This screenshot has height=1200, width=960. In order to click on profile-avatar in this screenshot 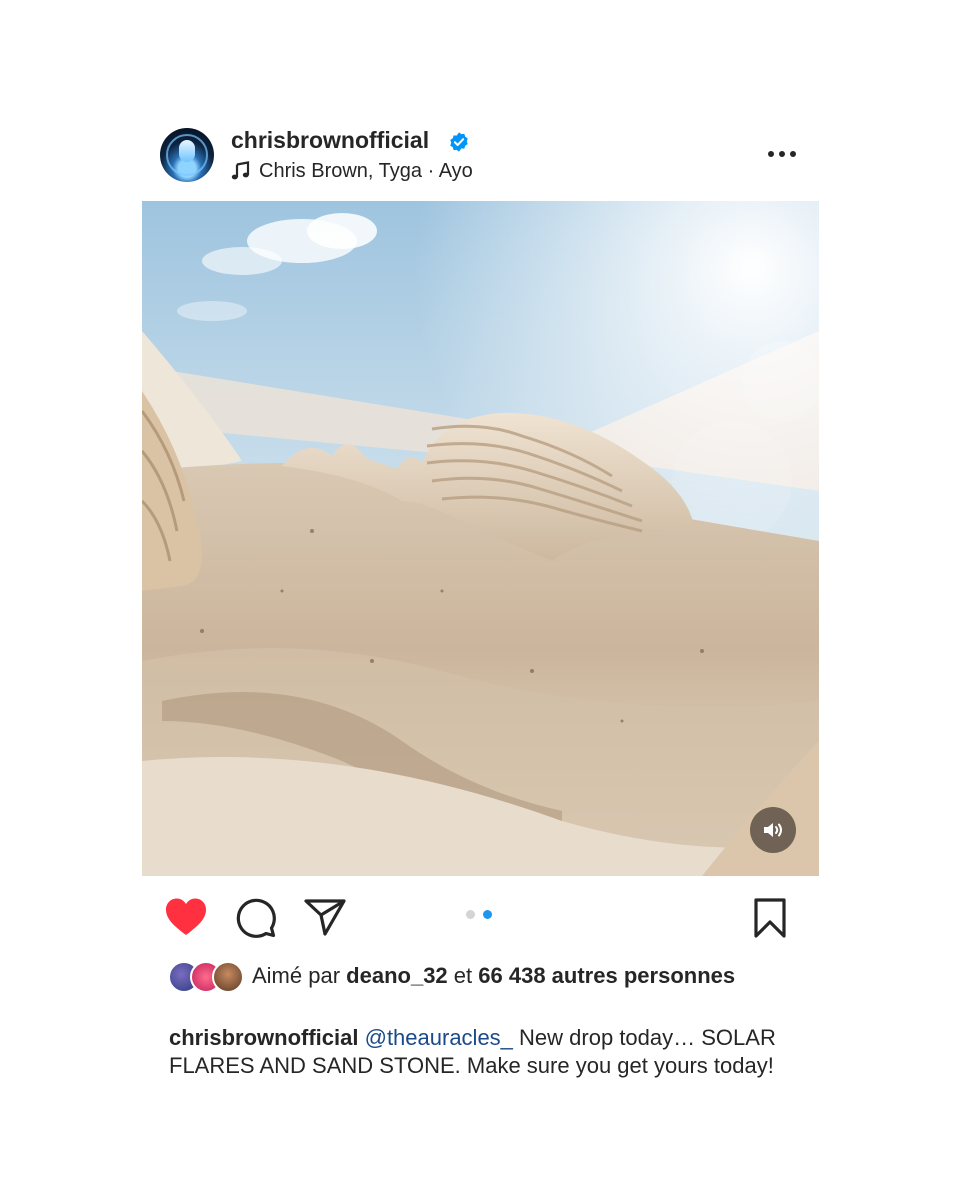, I will do `click(187, 155)`.